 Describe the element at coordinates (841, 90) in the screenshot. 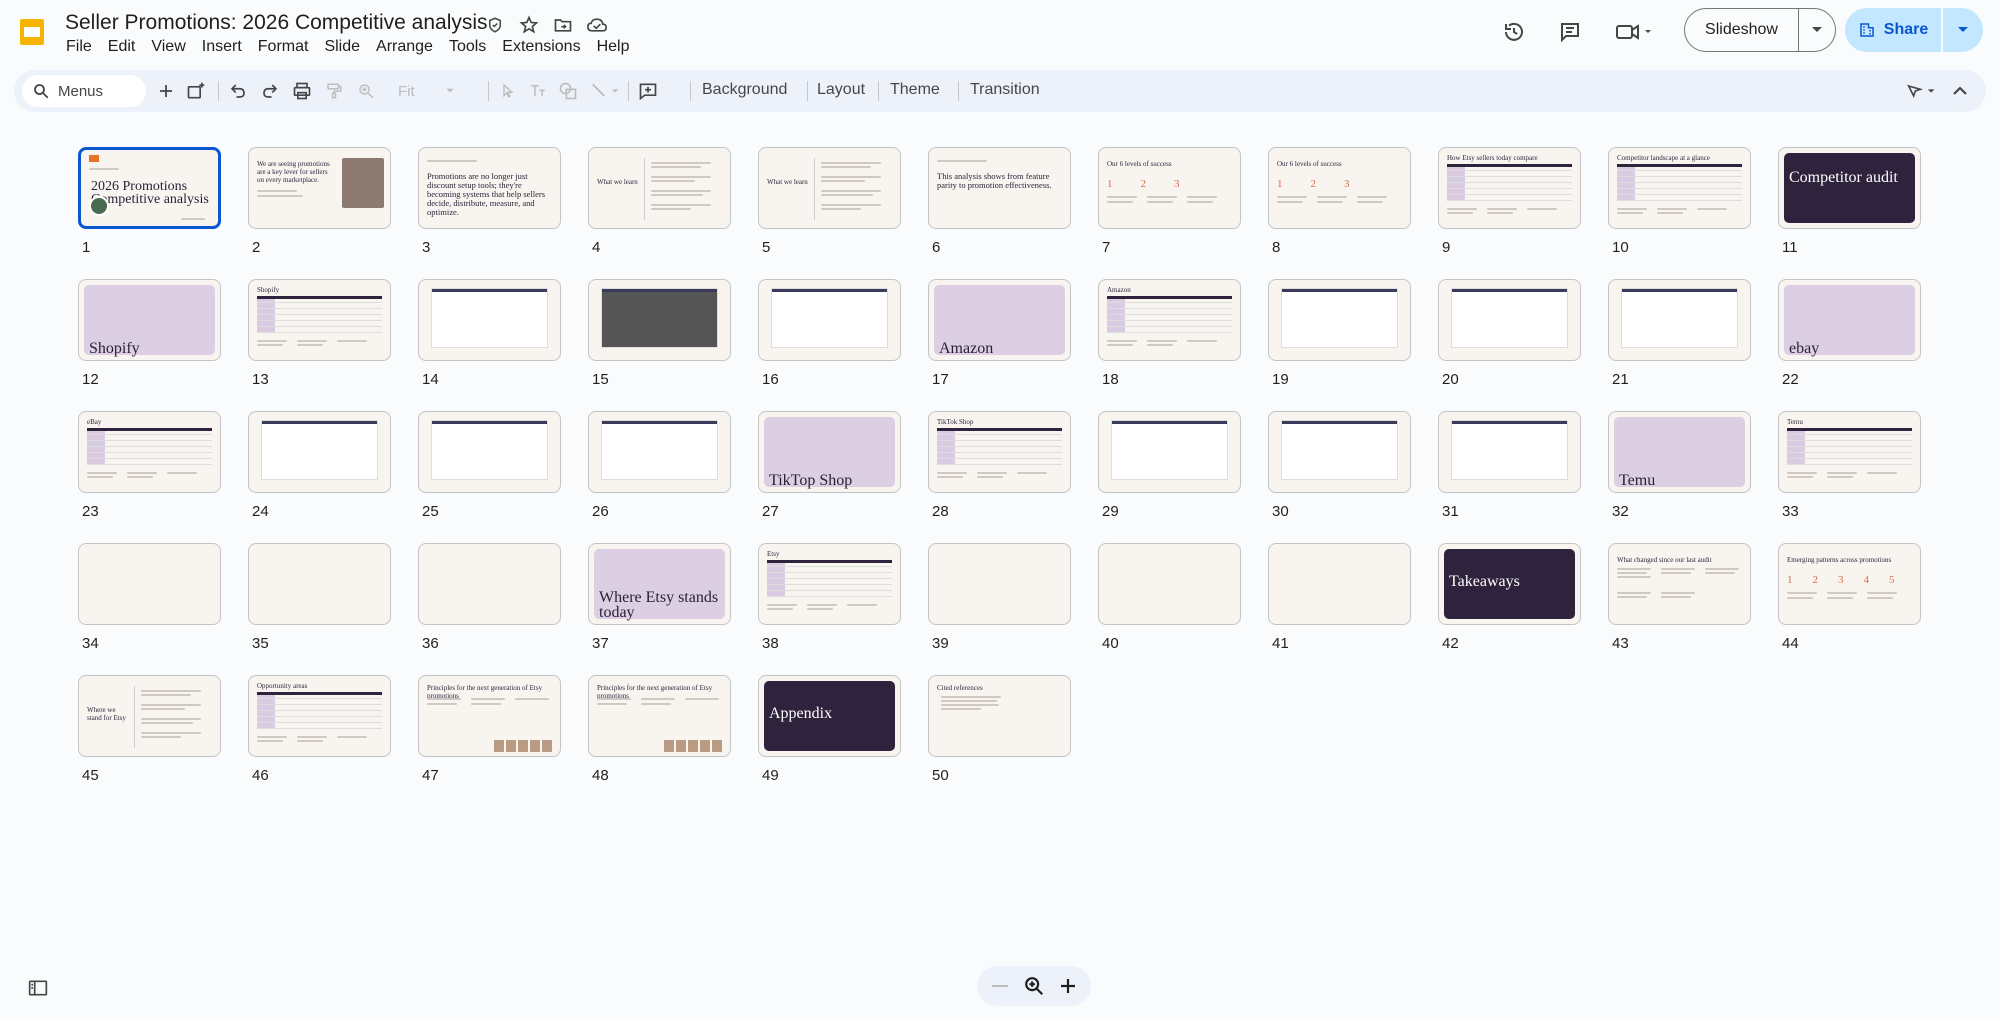

I see `layout-button: Layout` at that location.